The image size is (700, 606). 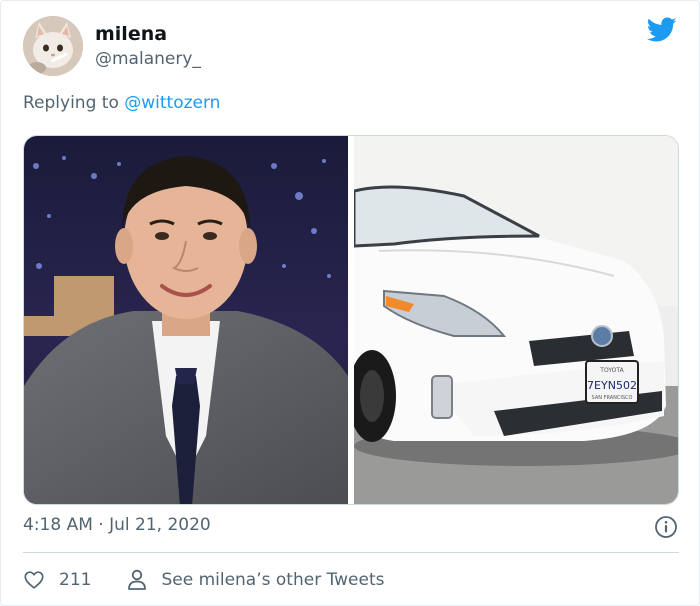 What do you see at coordinates (172, 103) in the screenshot?
I see `replying-to-mention: @wittozern` at bounding box center [172, 103].